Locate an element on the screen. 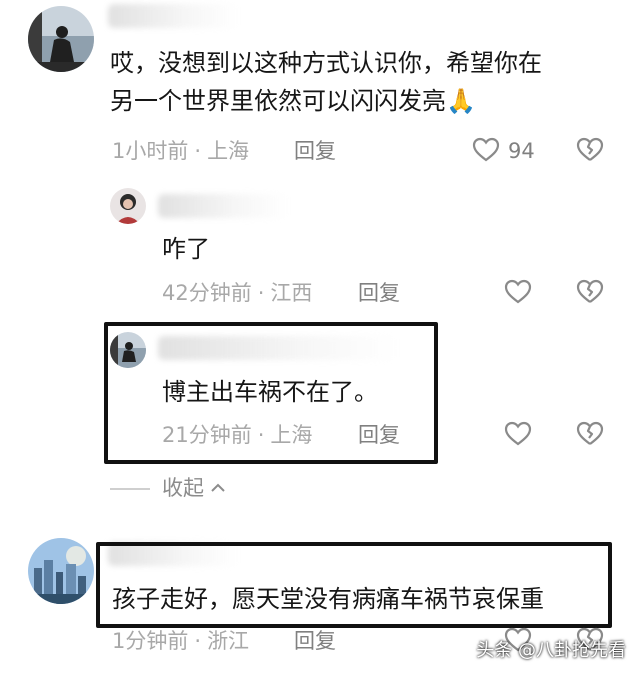 The height and width of the screenshot is (673, 640). like-count: 94 is located at coordinates (521, 151).